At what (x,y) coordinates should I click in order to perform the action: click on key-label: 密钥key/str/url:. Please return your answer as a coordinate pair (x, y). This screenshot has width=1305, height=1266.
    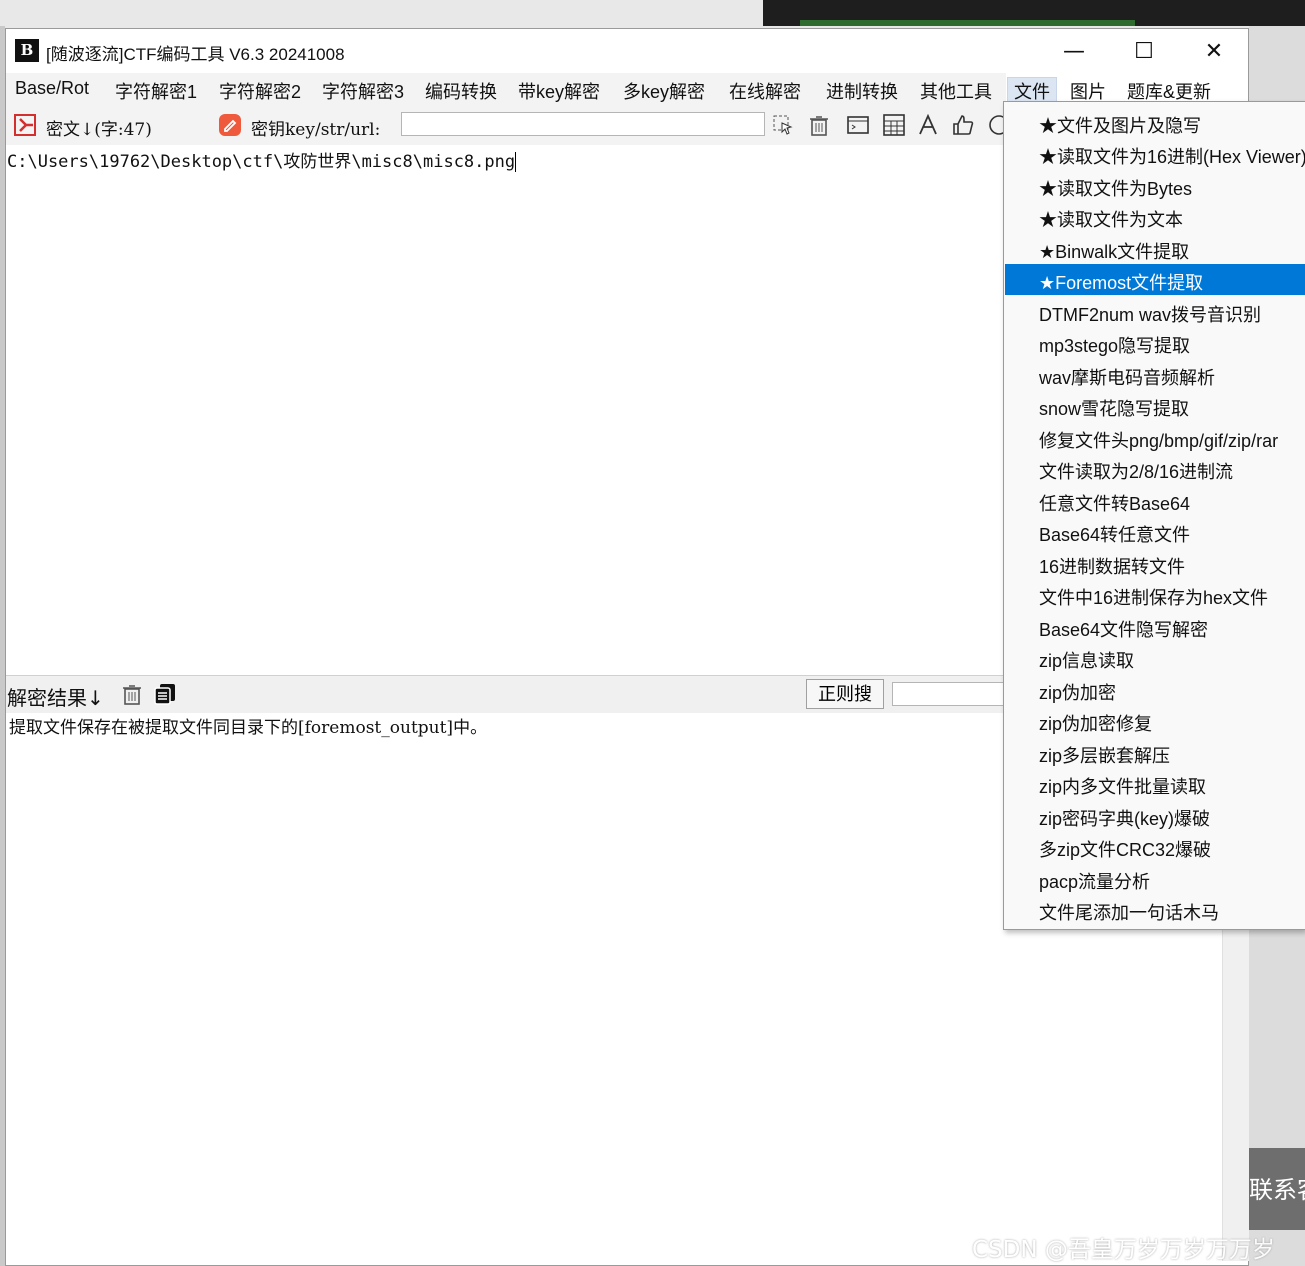
    Looking at the image, I should click on (316, 130).